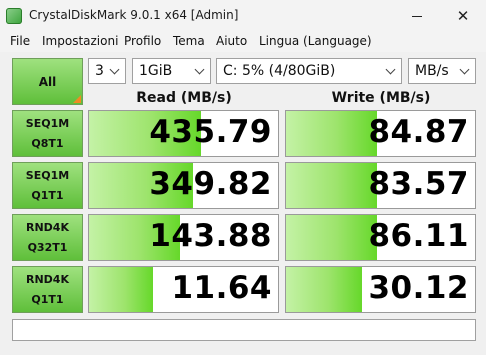 The height and width of the screenshot is (355, 486). I want to click on test-size-select: 1GiB, so click(171, 71).